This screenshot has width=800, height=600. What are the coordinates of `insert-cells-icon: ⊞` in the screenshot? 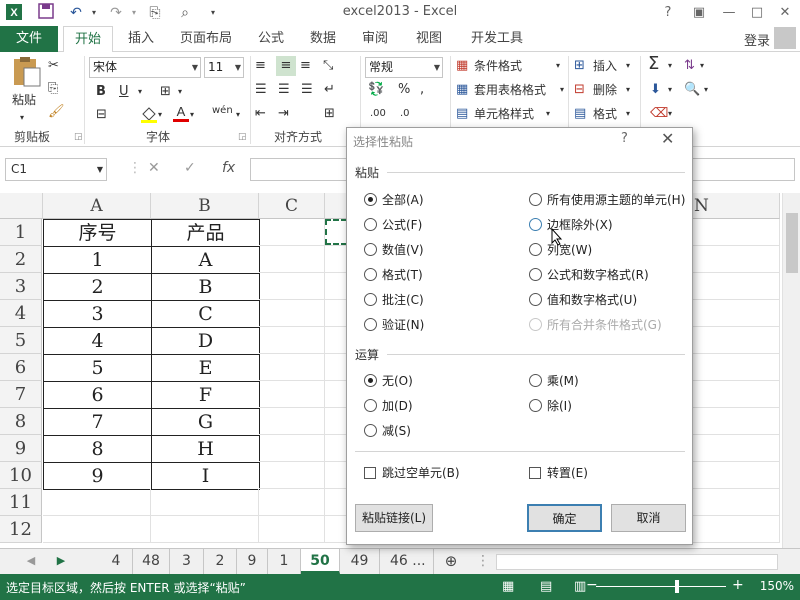 It's located at (579, 66).